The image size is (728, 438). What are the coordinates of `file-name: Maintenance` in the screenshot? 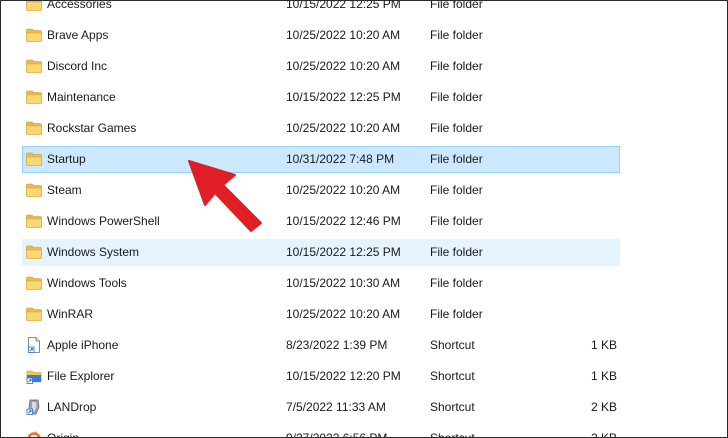 It's located at (81, 97).